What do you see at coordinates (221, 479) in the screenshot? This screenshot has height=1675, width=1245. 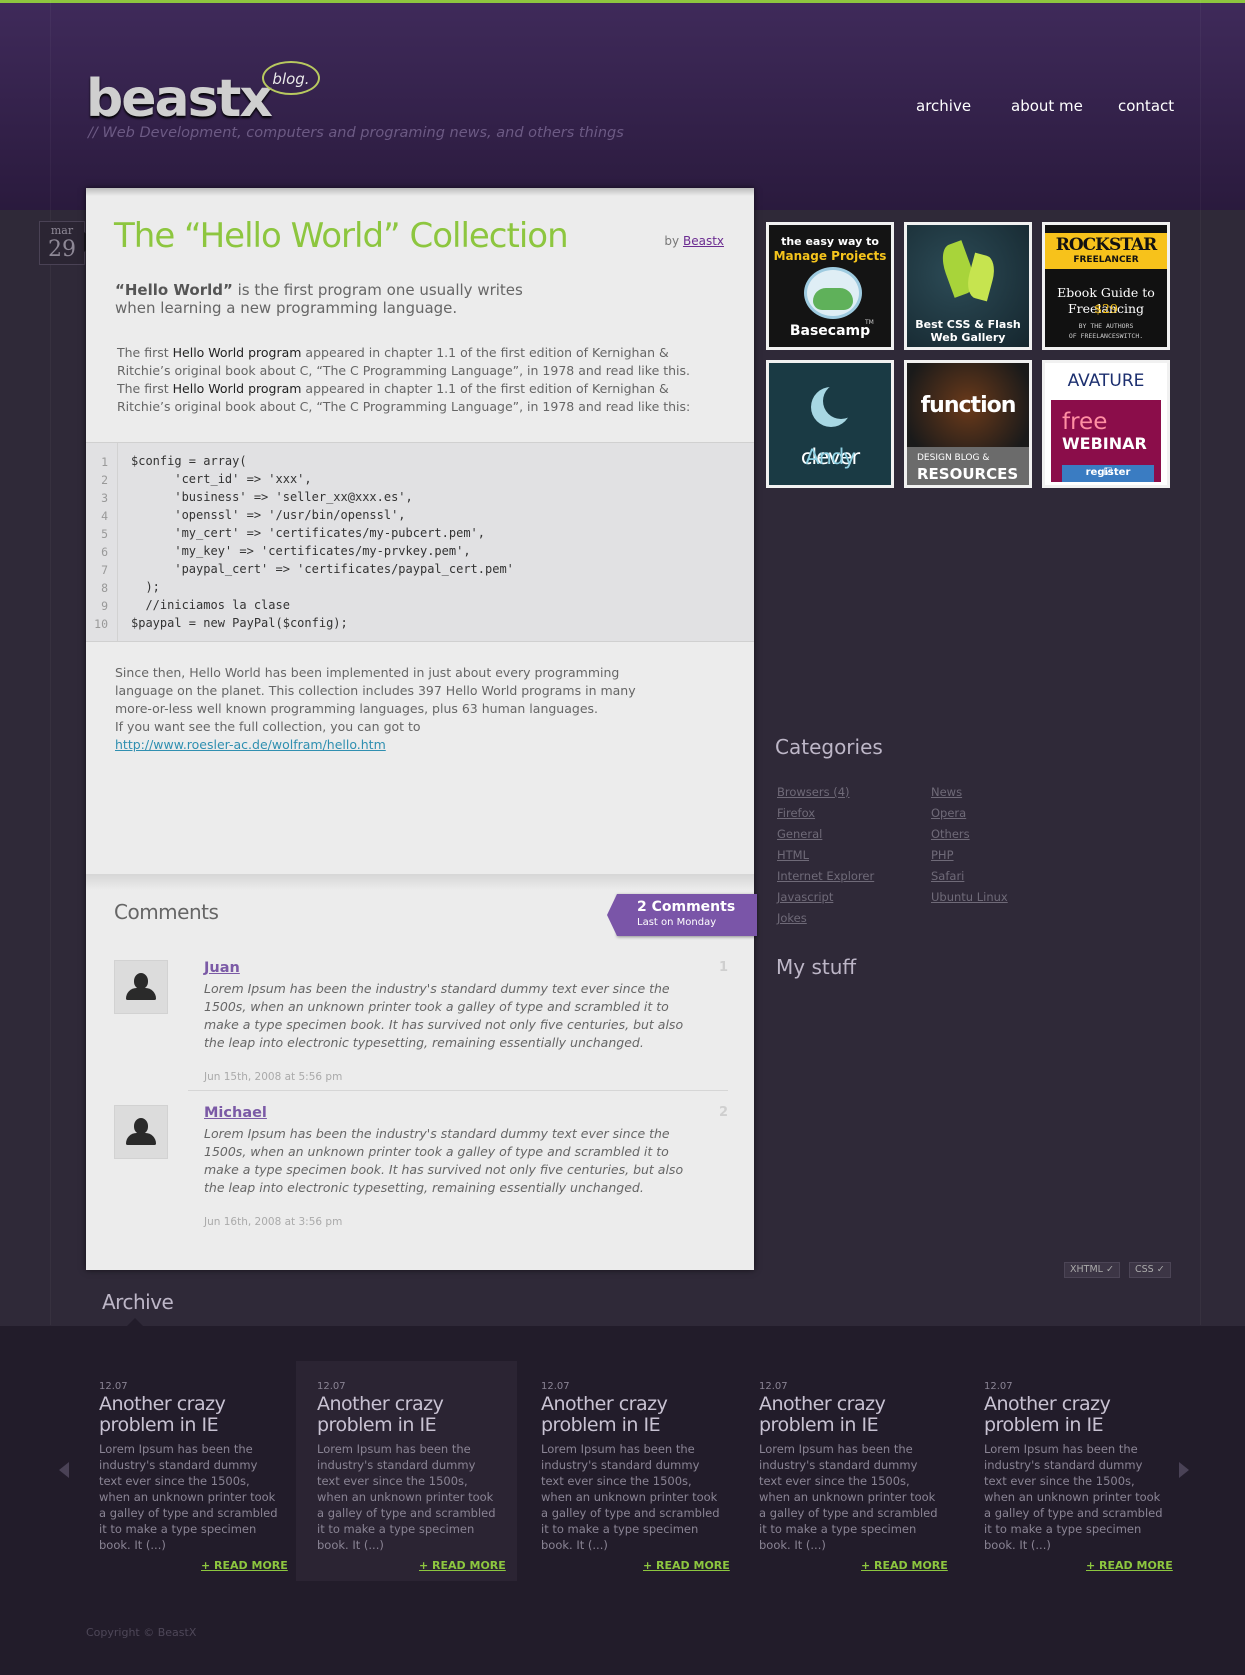 I see `code-line: 'cert_id' => 'xxx',` at bounding box center [221, 479].